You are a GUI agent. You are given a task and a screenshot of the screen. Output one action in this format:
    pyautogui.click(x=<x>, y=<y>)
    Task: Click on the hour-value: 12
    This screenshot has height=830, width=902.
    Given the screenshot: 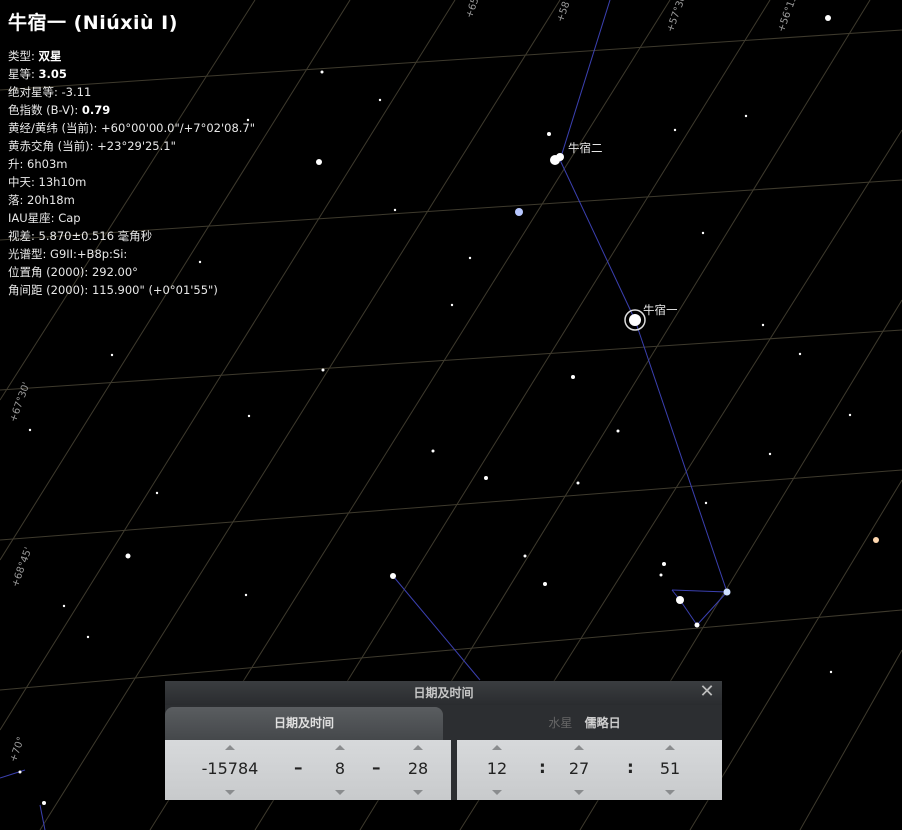 What is the action you would take?
    pyautogui.click(x=497, y=768)
    